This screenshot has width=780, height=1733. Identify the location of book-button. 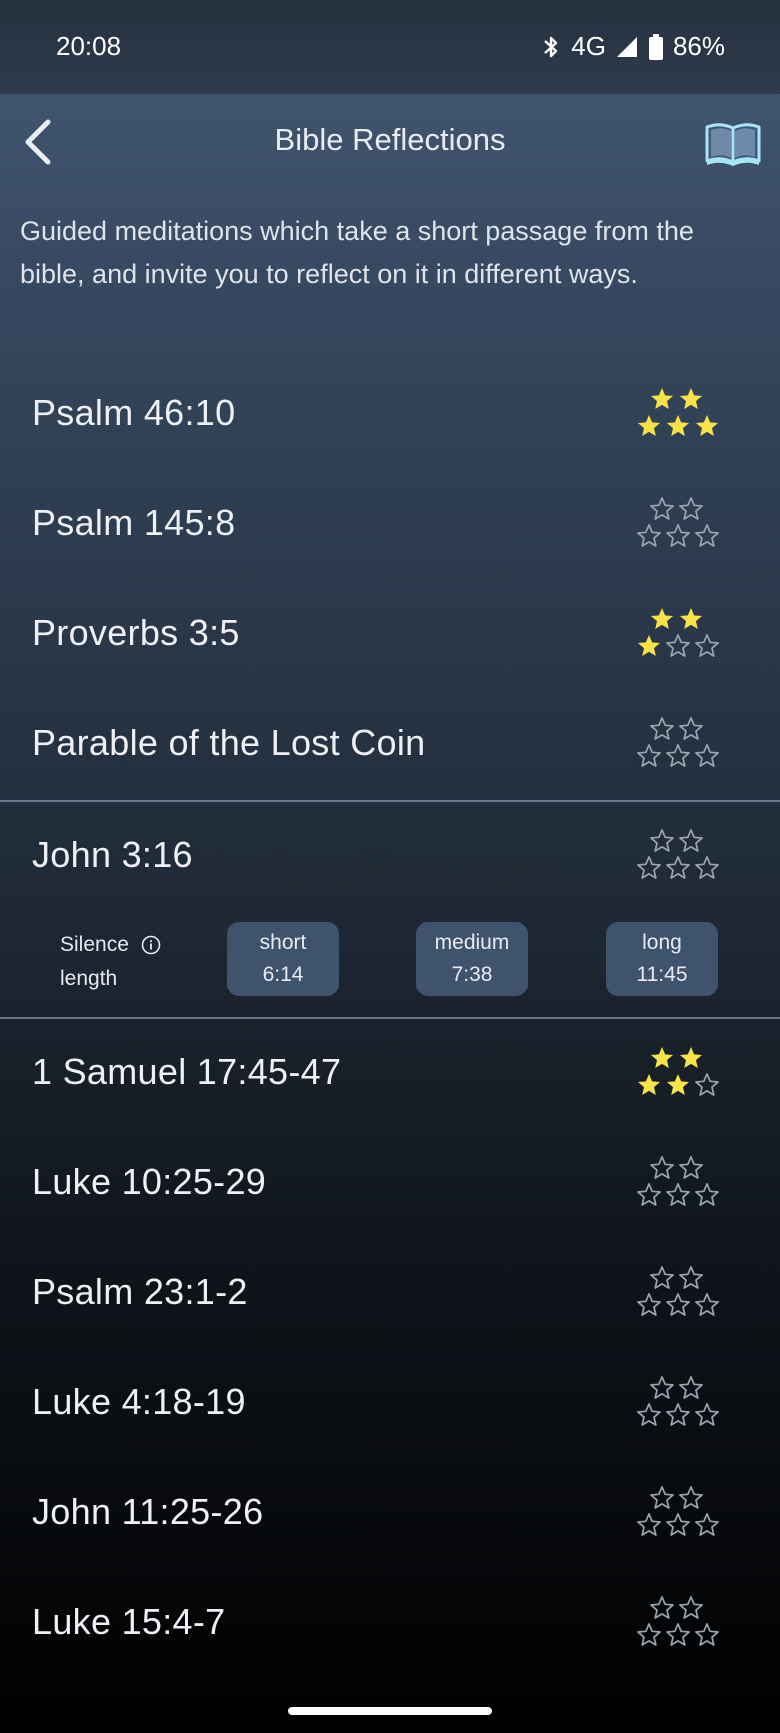
(733, 143).